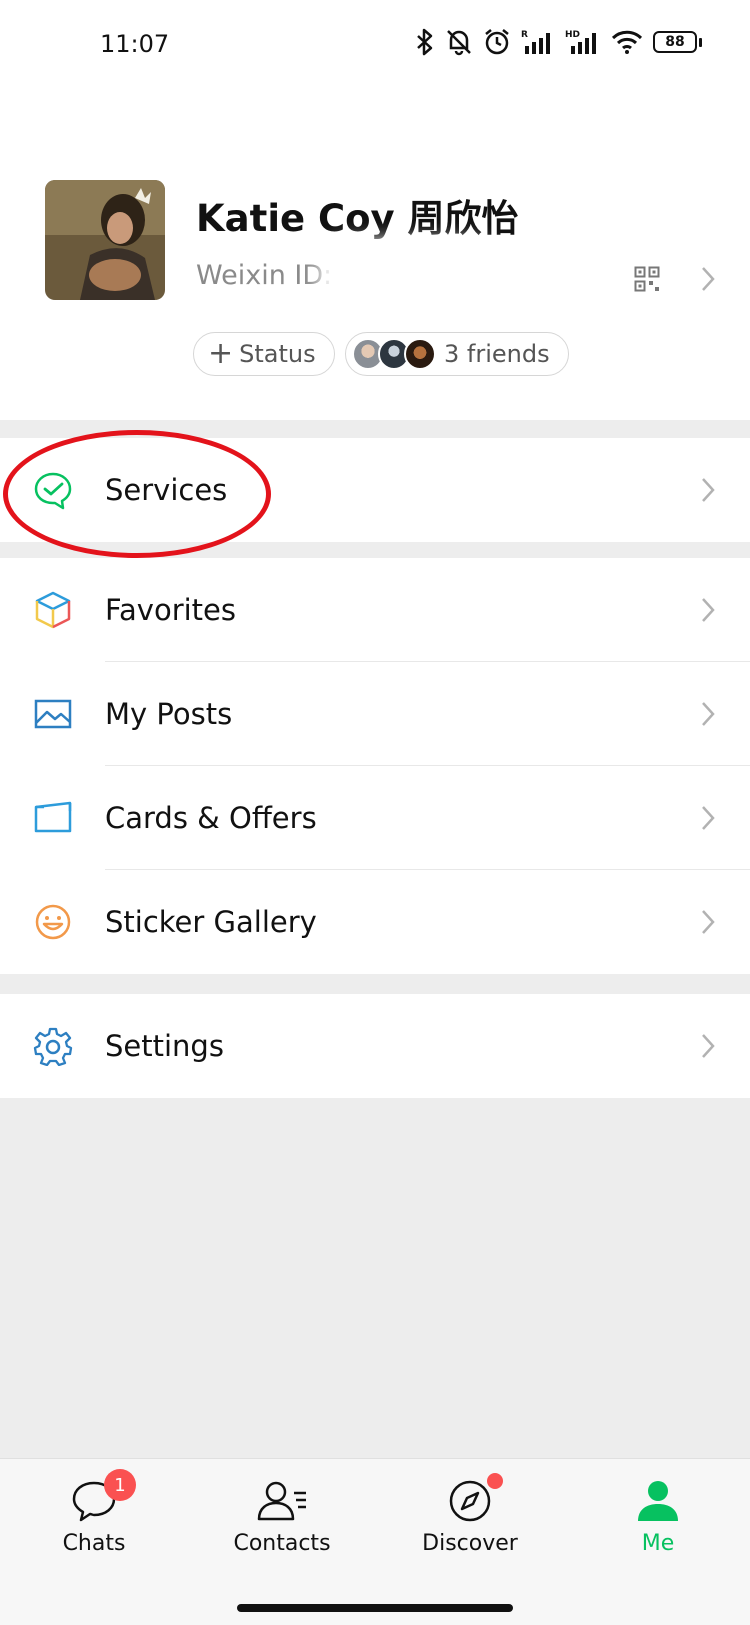  What do you see at coordinates (495, 1481) in the screenshot?
I see `discover-notification-dot` at bounding box center [495, 1481].